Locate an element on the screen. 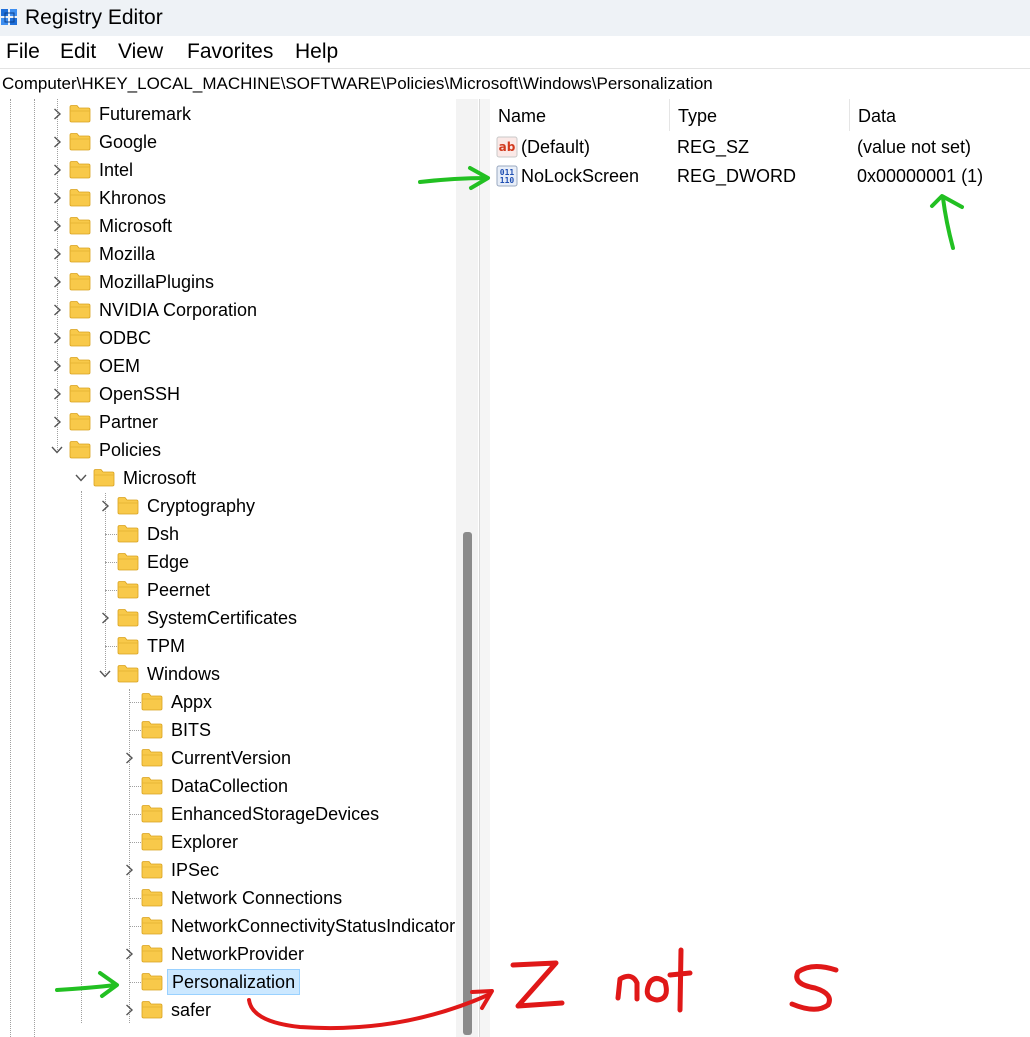 The width and height of the screenshot is (1030, 1037). tree-node: BITS is located at coordinates (296, 730).